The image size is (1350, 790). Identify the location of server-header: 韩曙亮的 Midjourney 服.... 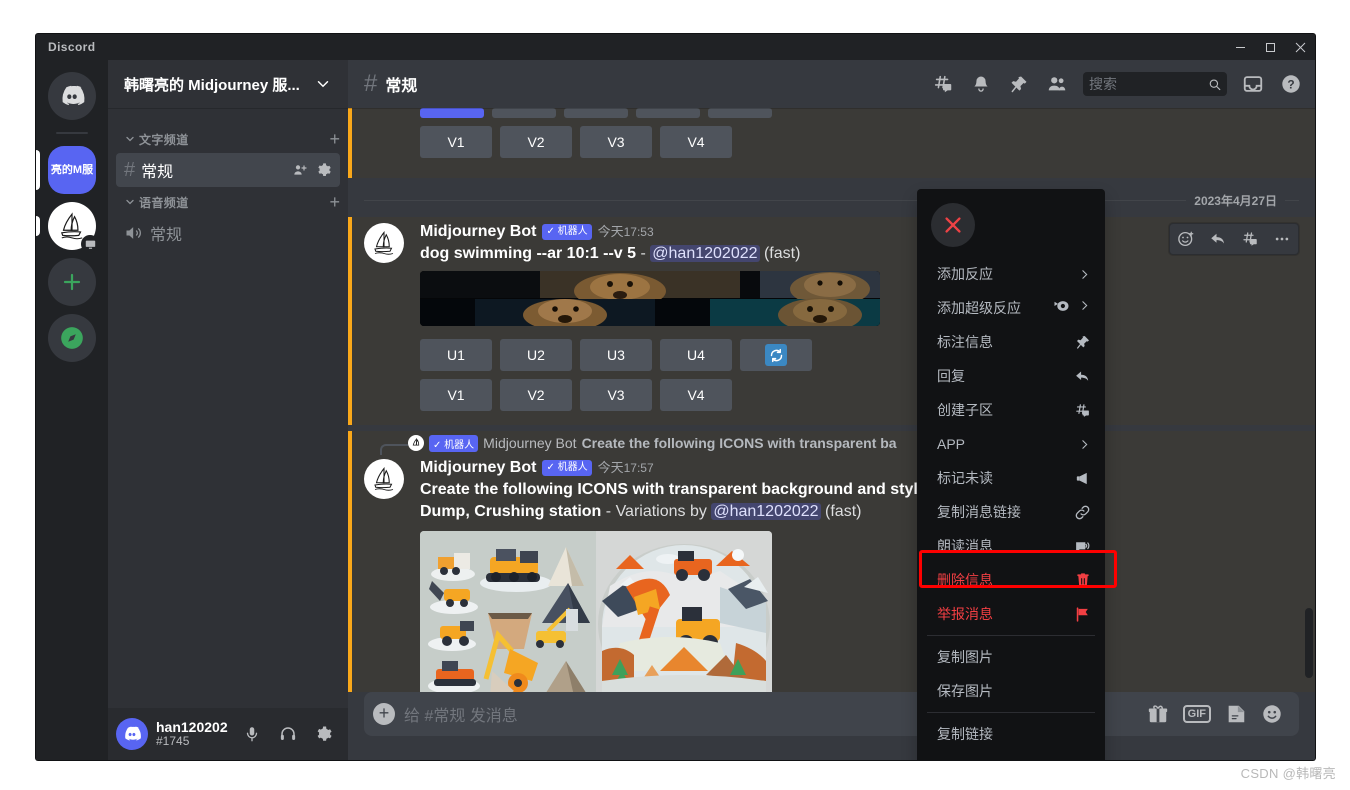
(228, 84).